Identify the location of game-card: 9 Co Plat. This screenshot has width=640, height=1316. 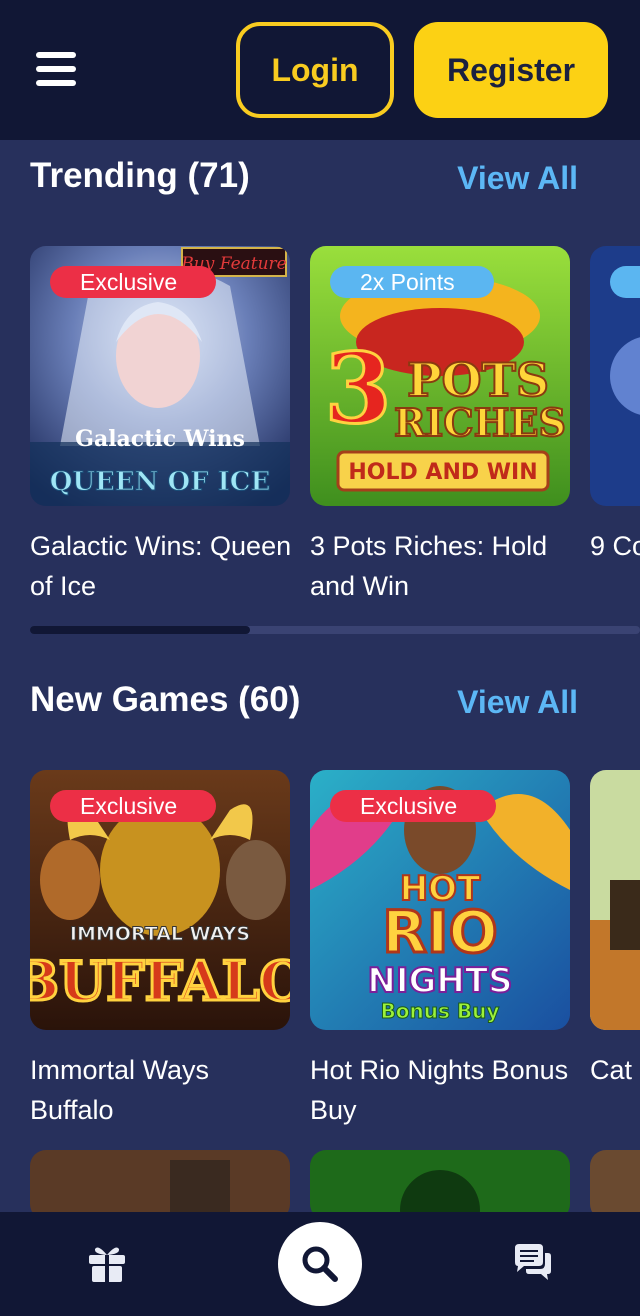
(615, 406).